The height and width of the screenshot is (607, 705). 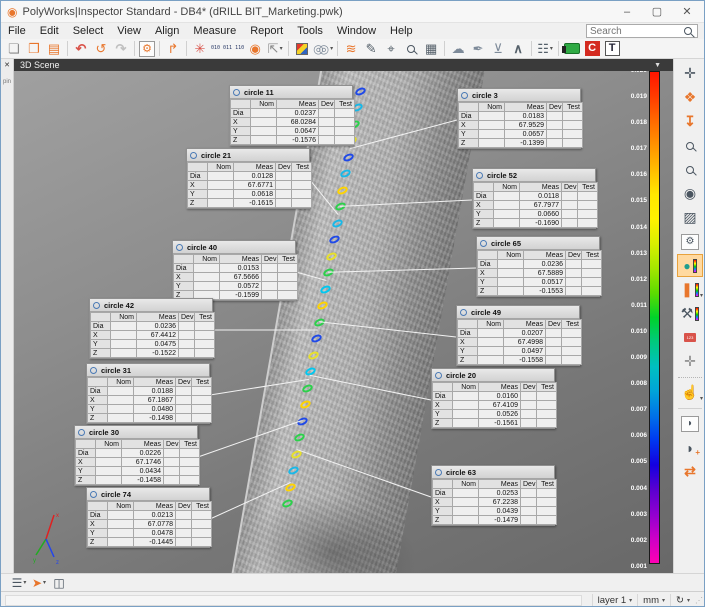 What do you see at coordinates (654, 317) in the screenshot?
I see `colormap-scale` at bounding box center [654, 317].